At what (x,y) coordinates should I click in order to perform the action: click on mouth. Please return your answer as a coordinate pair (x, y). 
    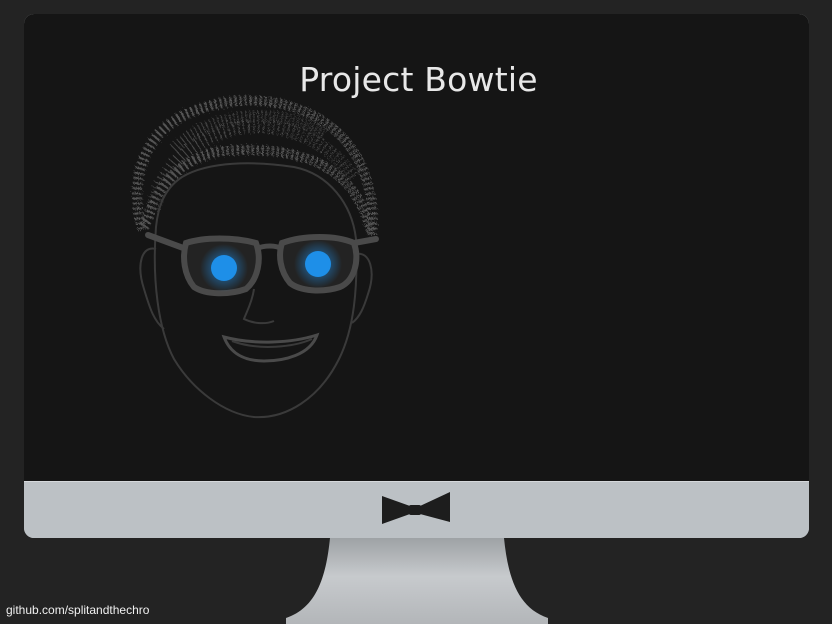
    Looking at the image, I should click on (270, 347).